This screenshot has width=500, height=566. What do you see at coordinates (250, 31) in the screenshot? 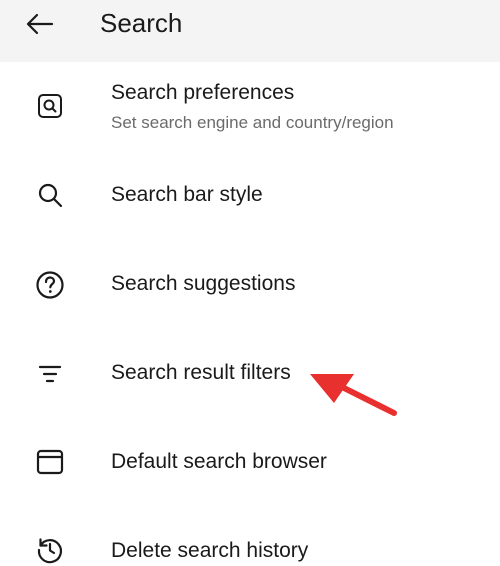
I see `top-app-bar: Search` at bounding box center [250, 31].